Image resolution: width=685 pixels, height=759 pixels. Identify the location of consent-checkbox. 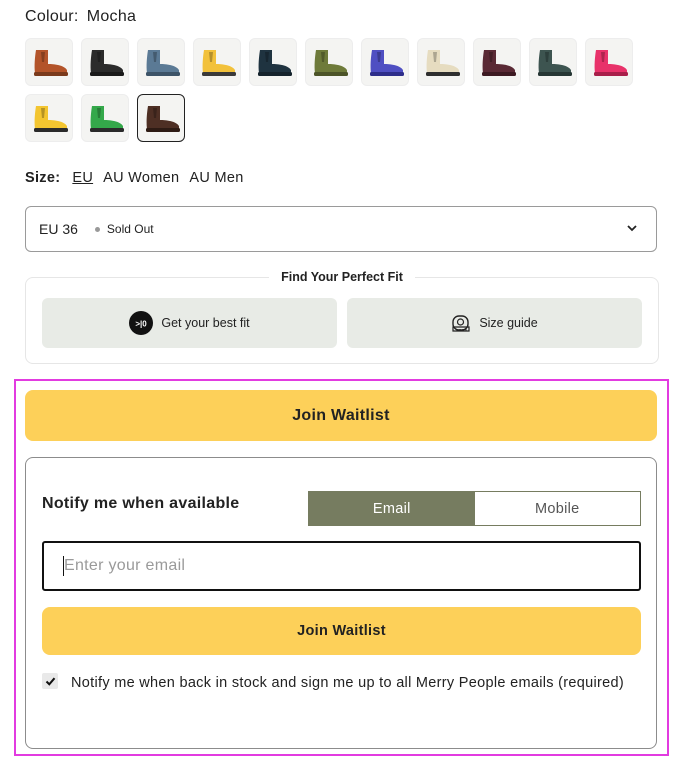
(50, 681).